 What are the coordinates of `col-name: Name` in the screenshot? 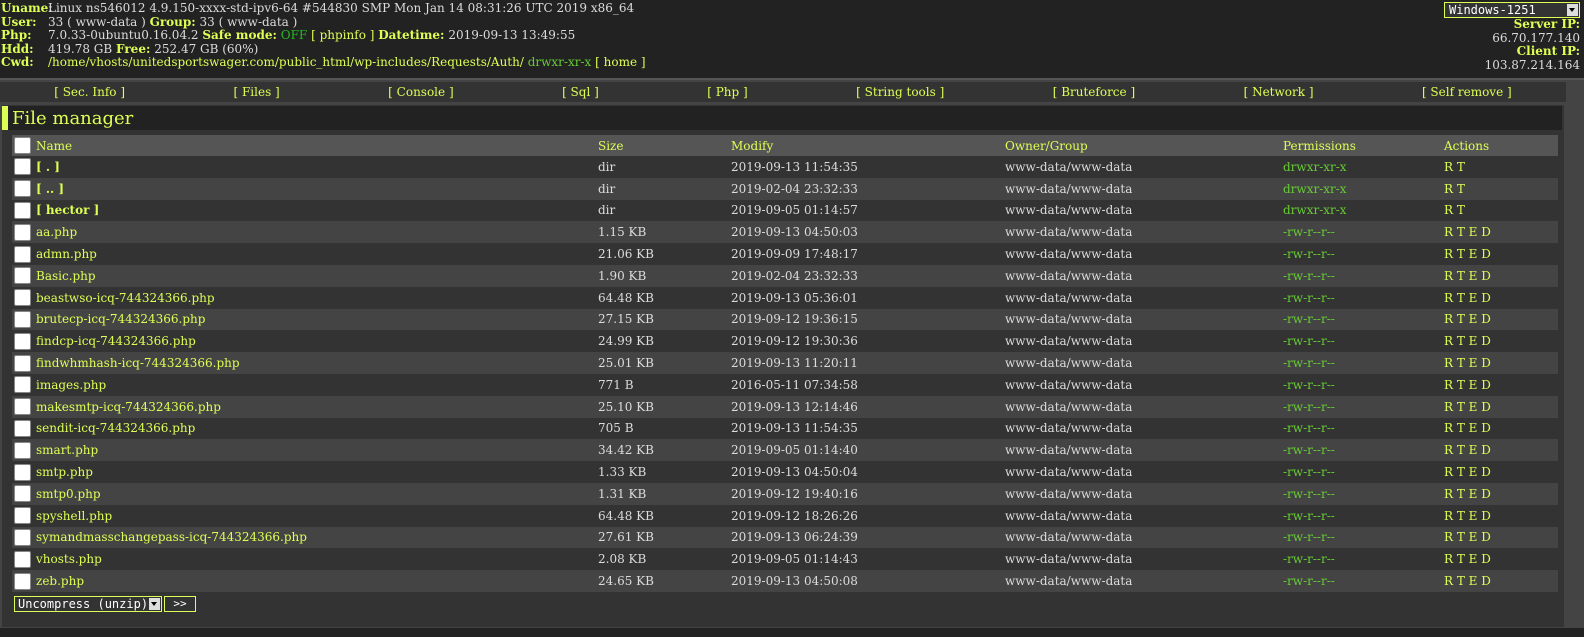 It's located at (317, 145).